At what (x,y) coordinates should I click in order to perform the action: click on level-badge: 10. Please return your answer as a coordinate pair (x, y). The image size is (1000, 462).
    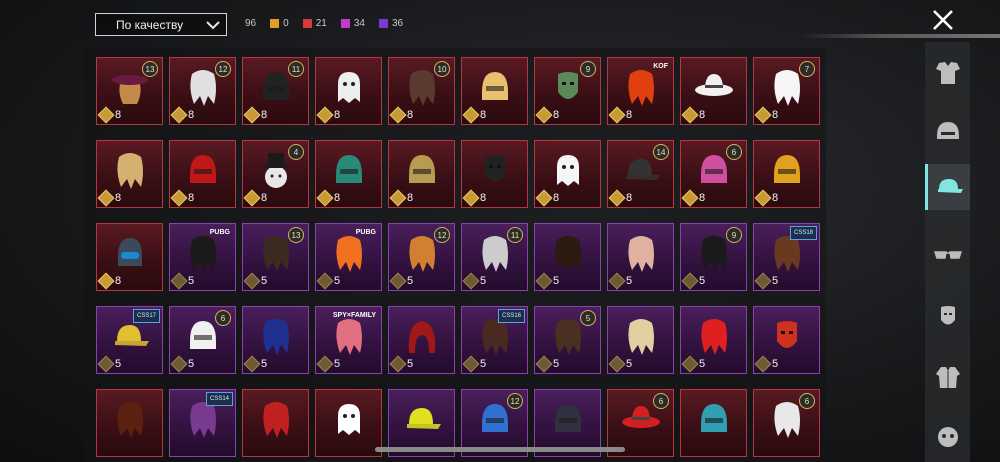
    Looking at the image, I should click on (442, 69).